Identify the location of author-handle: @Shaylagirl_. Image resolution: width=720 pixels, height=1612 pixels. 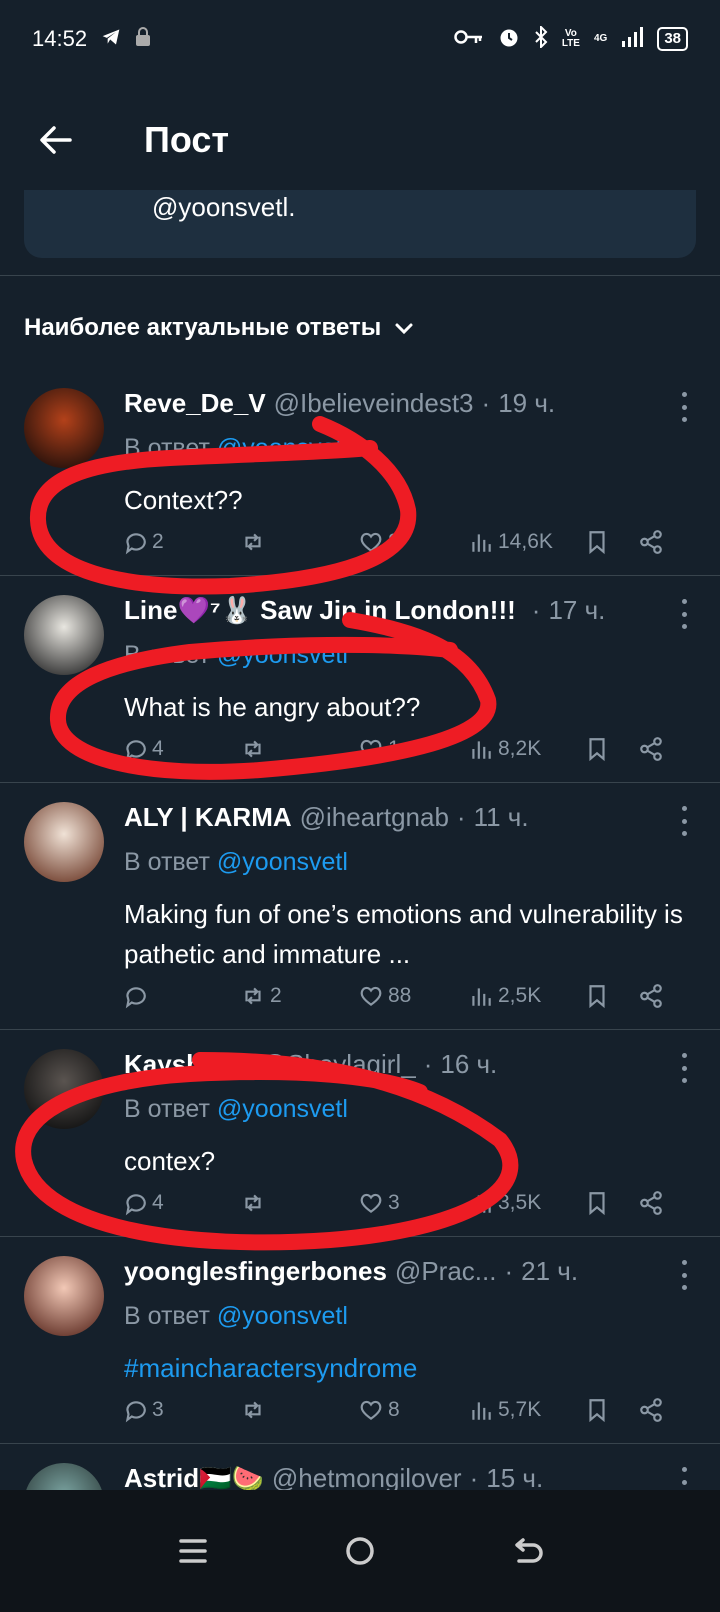
(338, 1064).